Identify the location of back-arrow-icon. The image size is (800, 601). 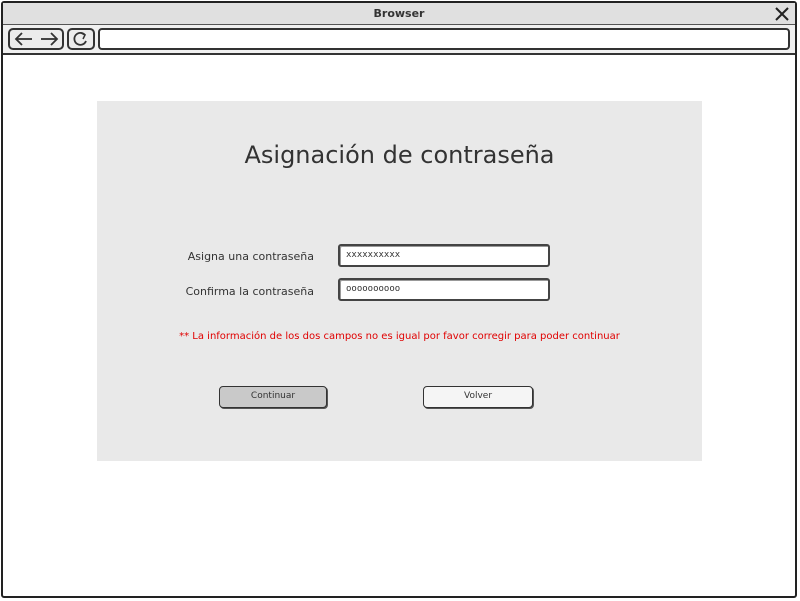
(24, 39).